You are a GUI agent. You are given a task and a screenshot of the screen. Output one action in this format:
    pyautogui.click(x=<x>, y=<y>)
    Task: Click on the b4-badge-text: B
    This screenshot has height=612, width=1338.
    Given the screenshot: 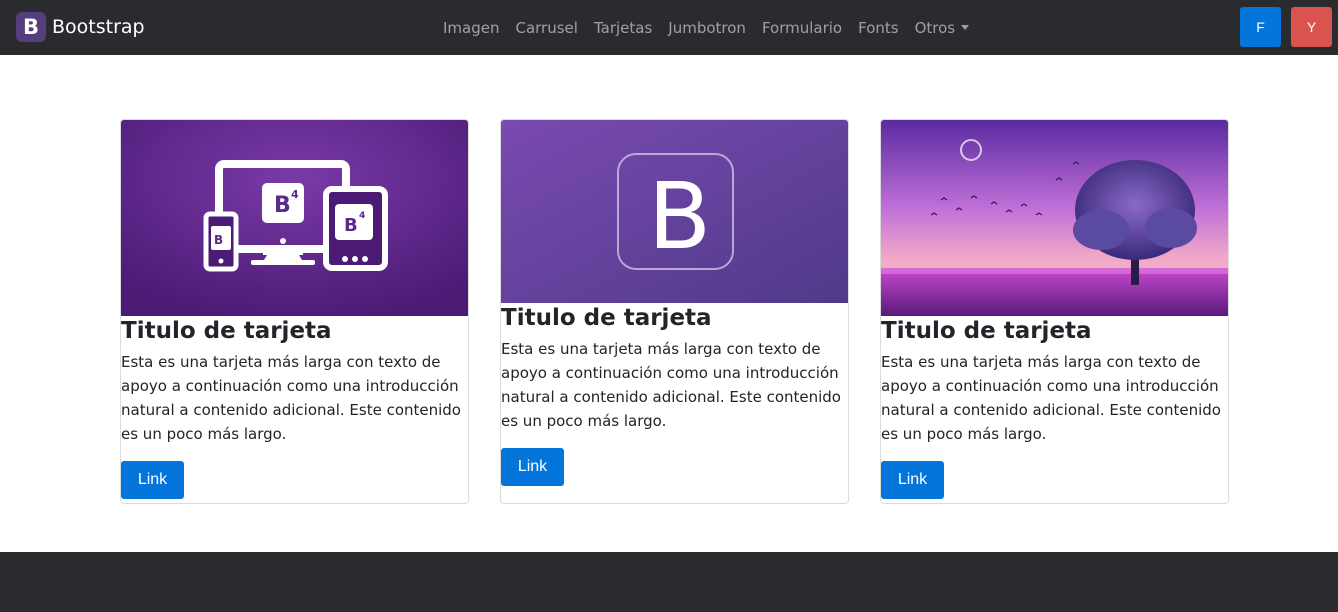 What is the action you would take?
    pyautogui.click(x=282, y=205)
    